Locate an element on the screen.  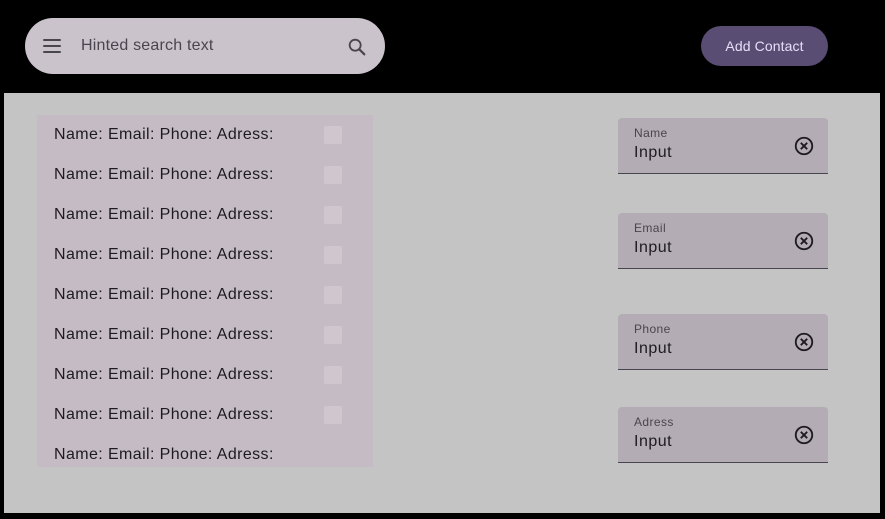
phone-field: Phone Input is located at coordinates (723, 342).